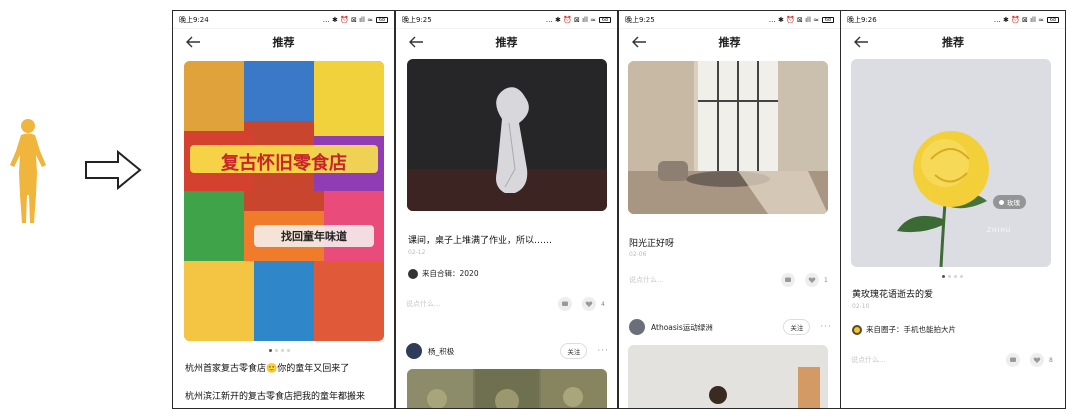  Describe the element at coordinates (413, 273) in the screenshot. I see `collection-icon` at that location.